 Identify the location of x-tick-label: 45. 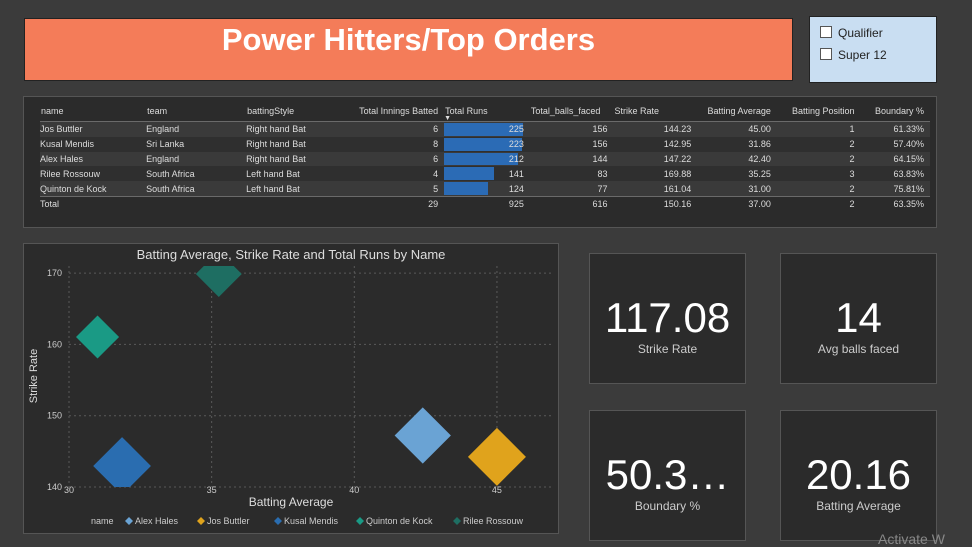
(497, 490).